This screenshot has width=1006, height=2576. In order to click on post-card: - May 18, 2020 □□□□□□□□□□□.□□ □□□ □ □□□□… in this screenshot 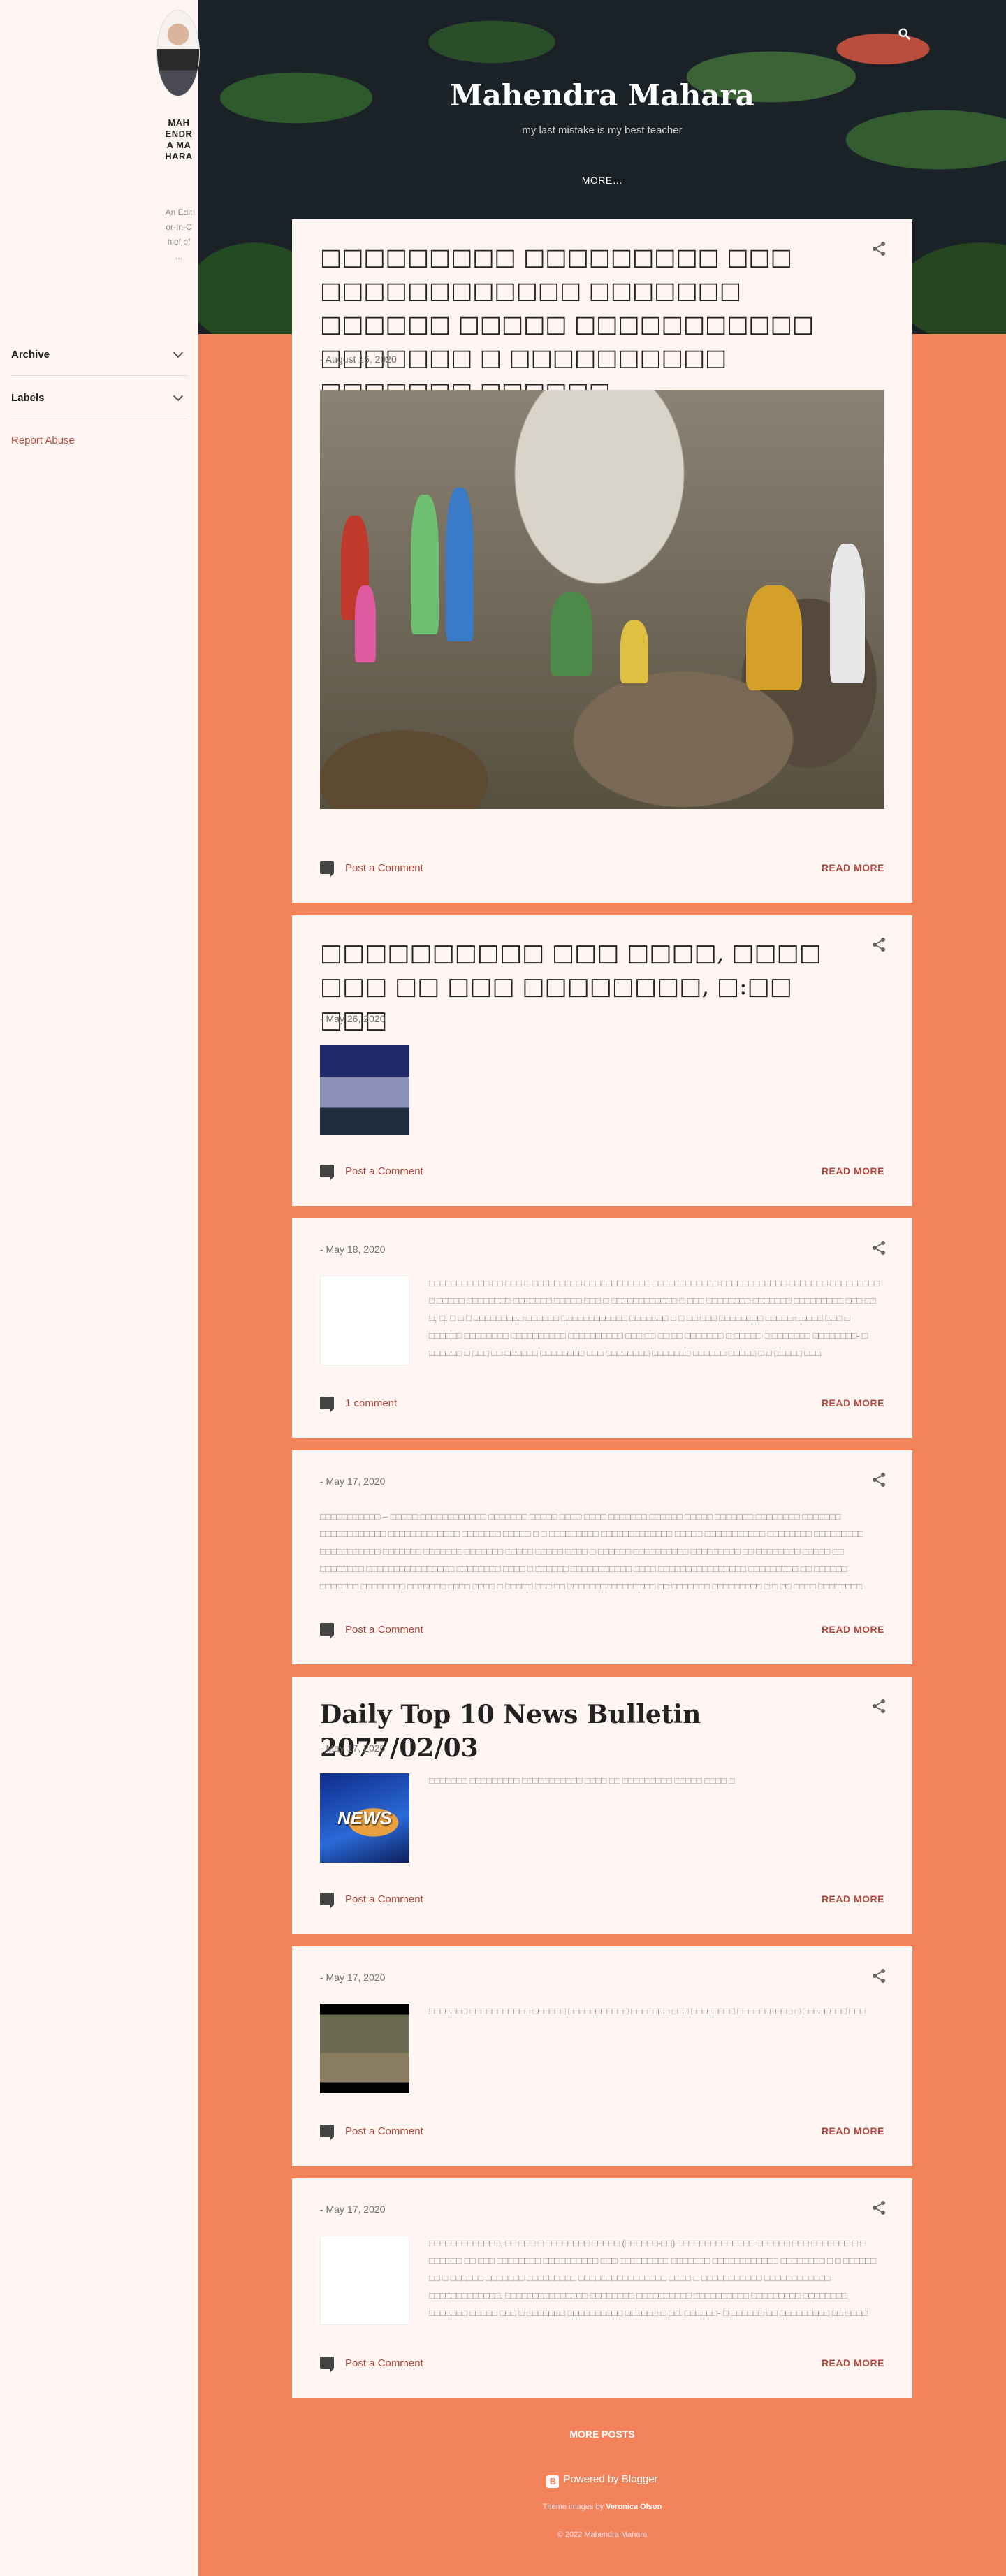, I will do `click(602, 1328)`.